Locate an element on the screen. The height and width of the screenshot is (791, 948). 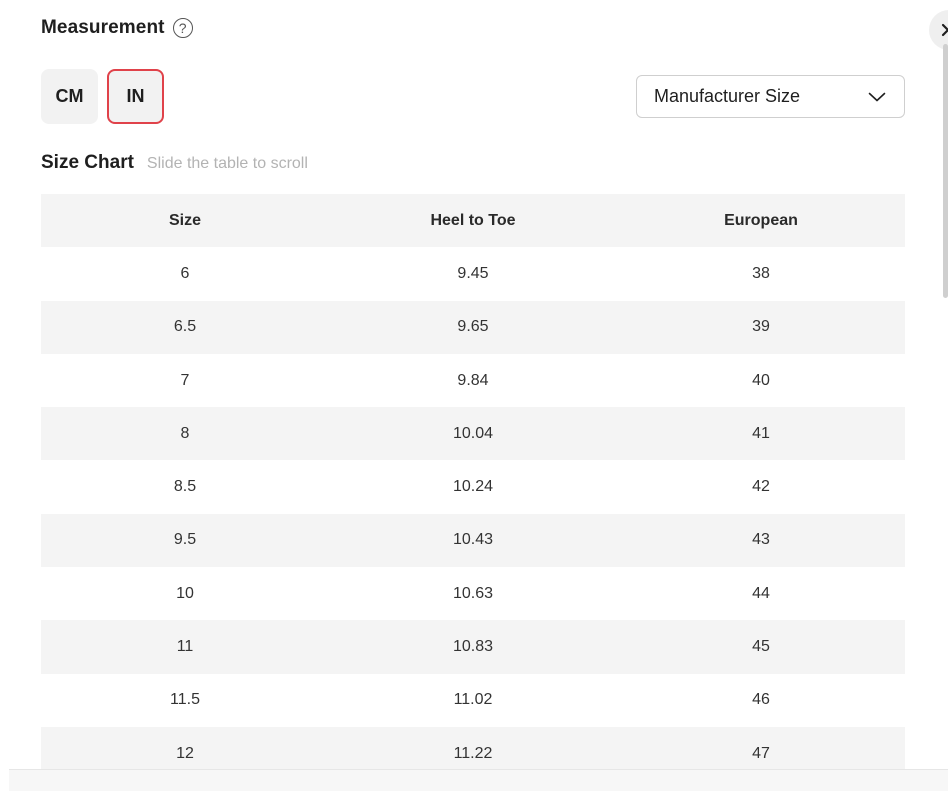
cell-size: 7 is located at coordinates (185, 380).